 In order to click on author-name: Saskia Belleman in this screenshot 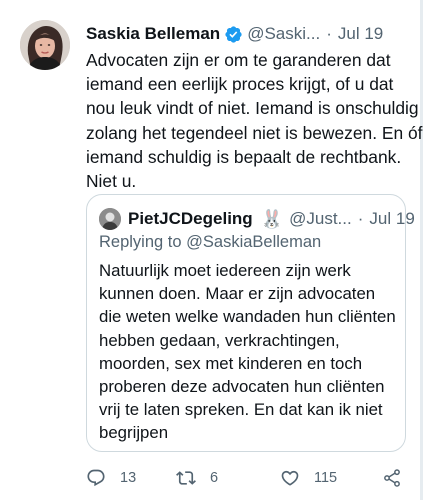, I will do `click(153, 34)`.